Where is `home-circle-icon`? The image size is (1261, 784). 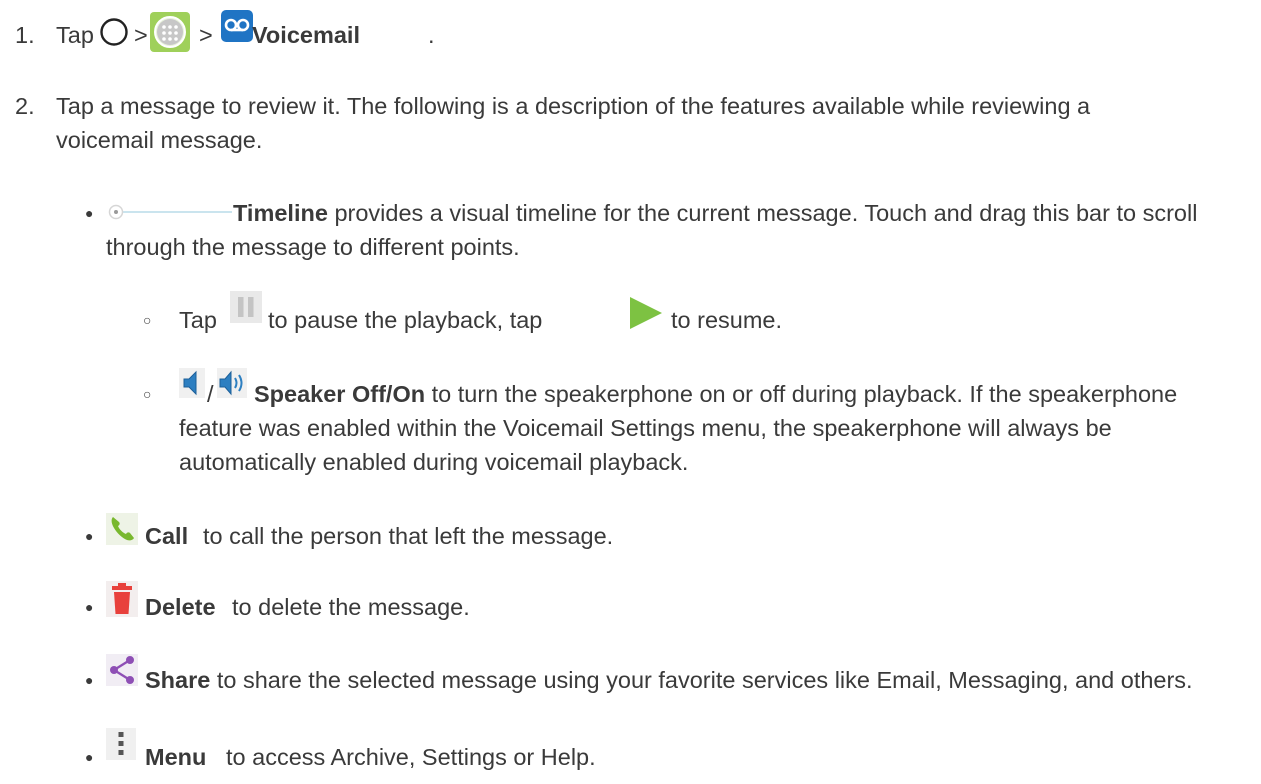 home-circle-icon is located at coordinates (114, 32).